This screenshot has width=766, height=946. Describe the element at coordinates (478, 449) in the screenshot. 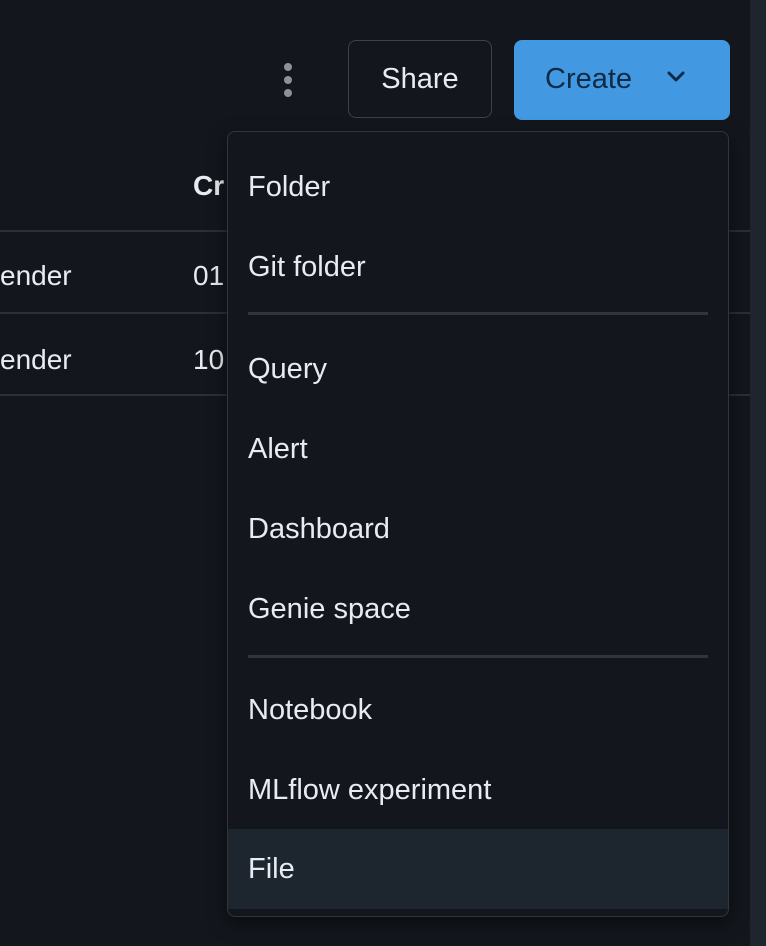

I see `menu-item-alert: Alert` at that location.